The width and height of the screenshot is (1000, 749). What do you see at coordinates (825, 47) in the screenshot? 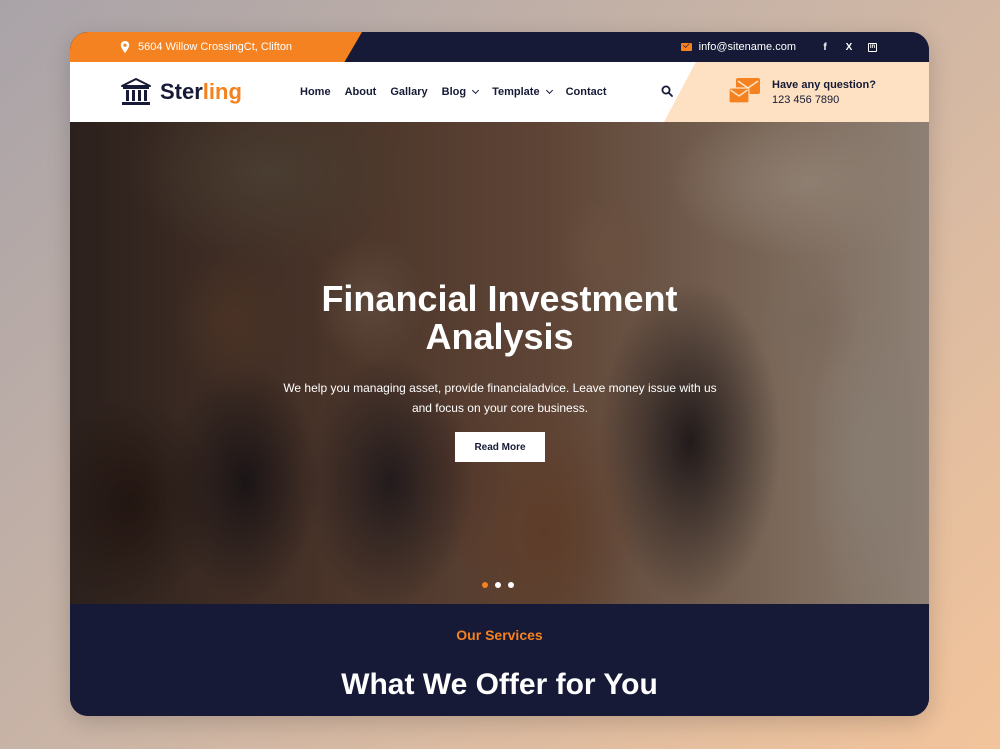
I see `facebook-icon: f` at bounding box center [825, 47].